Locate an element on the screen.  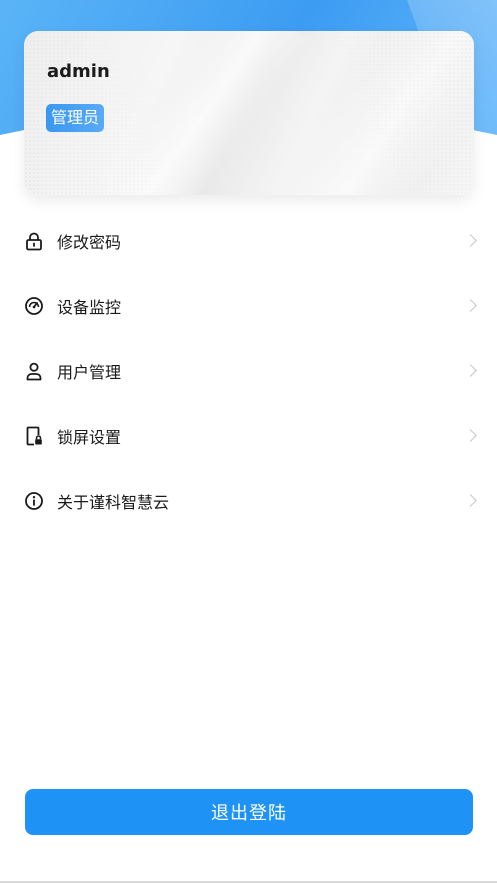
gauge-icon is located at coordinates (34, 306).